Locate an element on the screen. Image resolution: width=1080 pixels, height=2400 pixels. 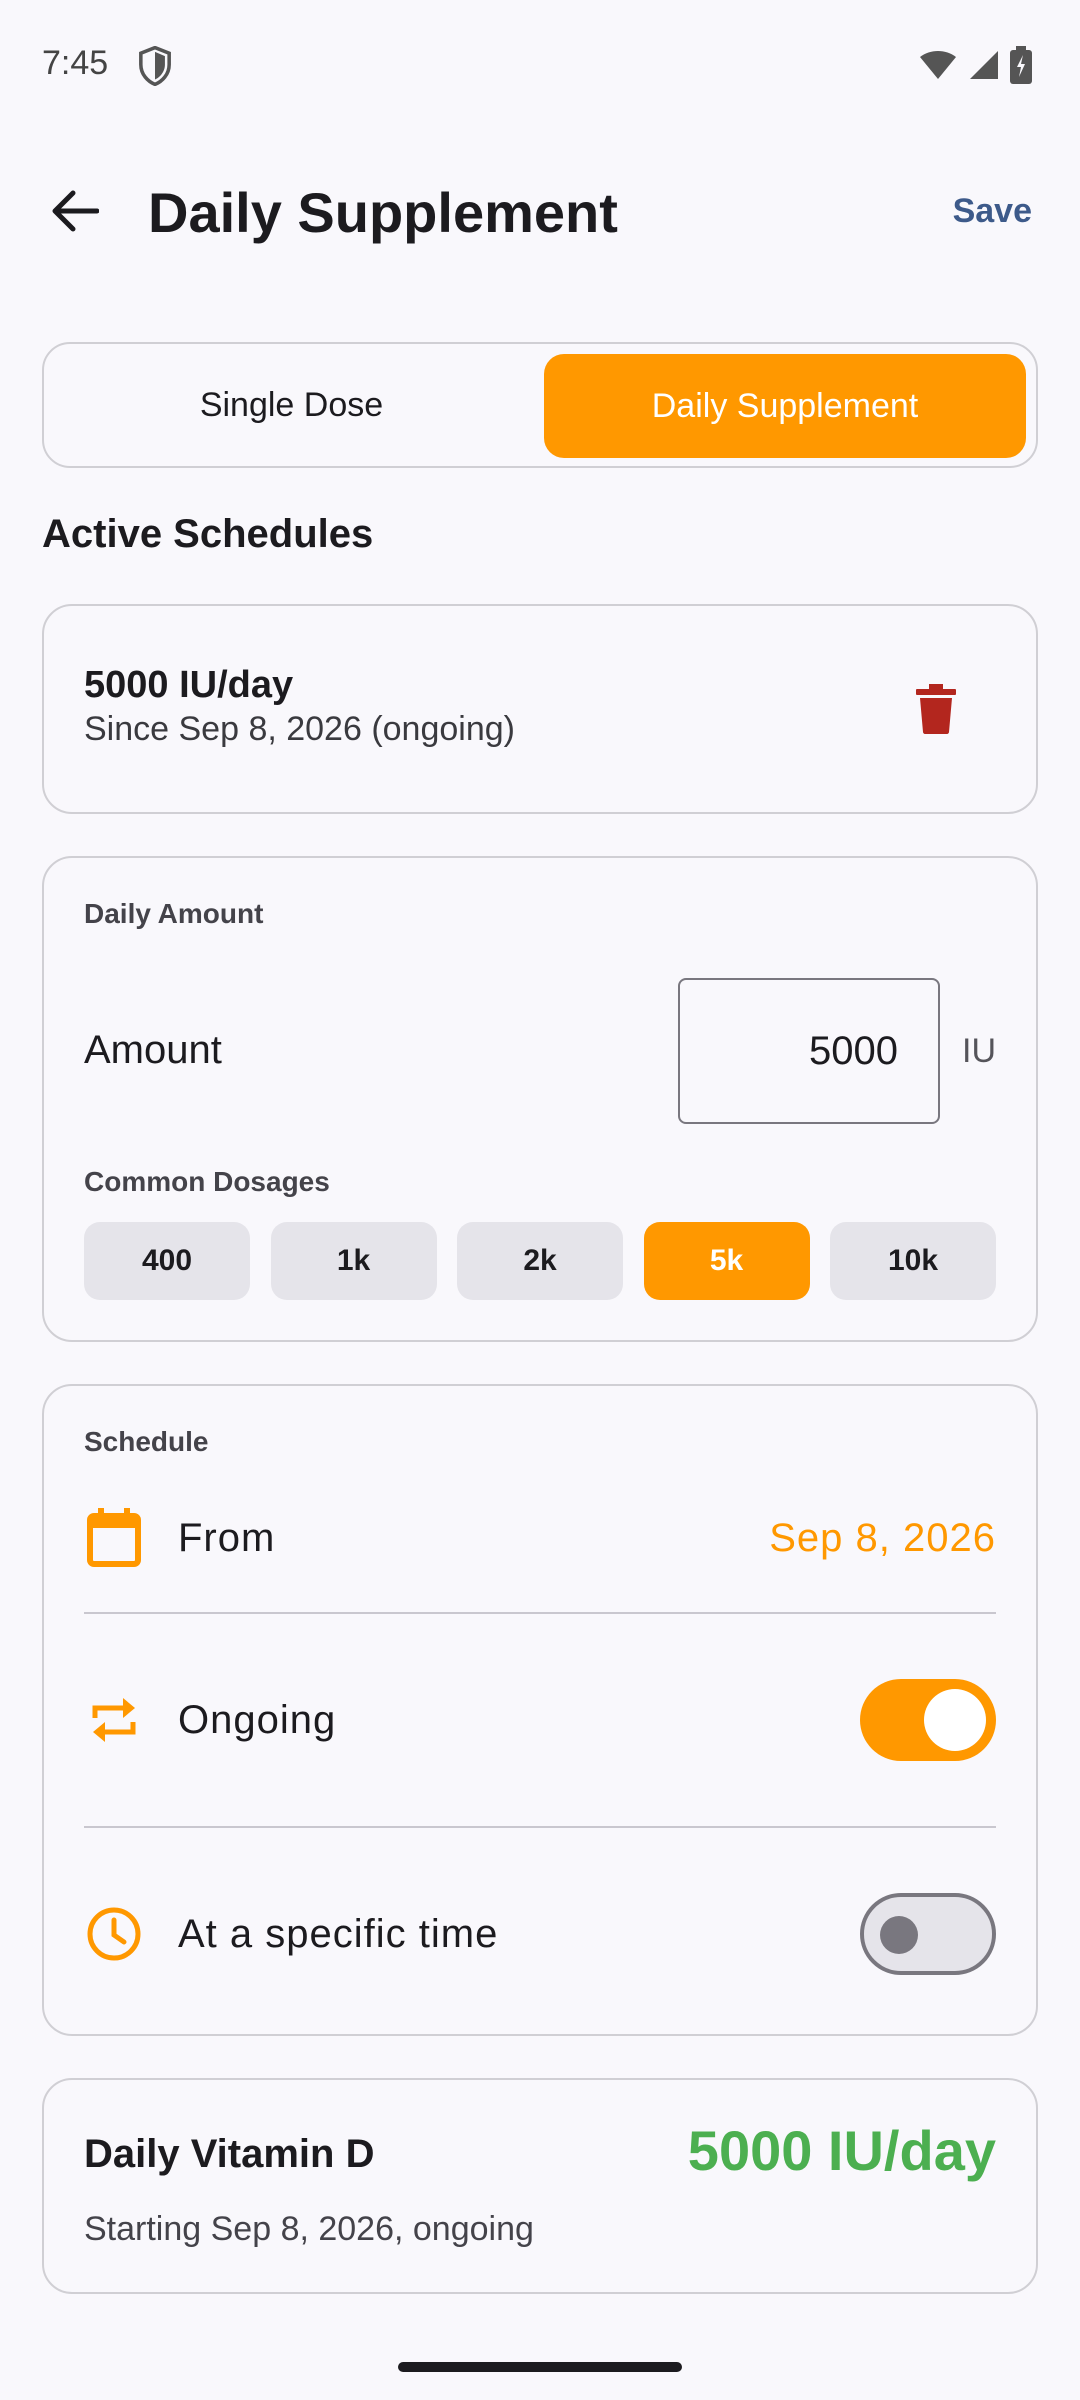
dosage-chips: 400 1k 2k 5k 10k is located at coordinates (540, 1261).